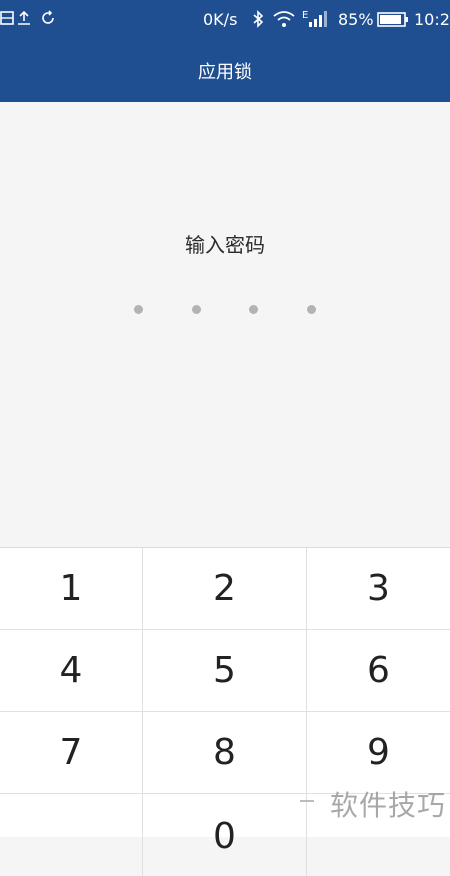  Describe the element at coordinates (378, 589) in the screenshot. I see `key-3: 3` at that location.